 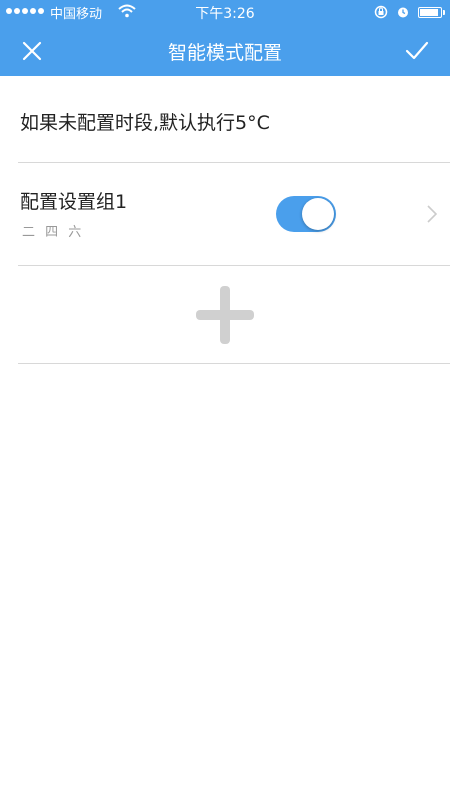 I want to click on rotation-lock-icon, so click(x=381, y=12).